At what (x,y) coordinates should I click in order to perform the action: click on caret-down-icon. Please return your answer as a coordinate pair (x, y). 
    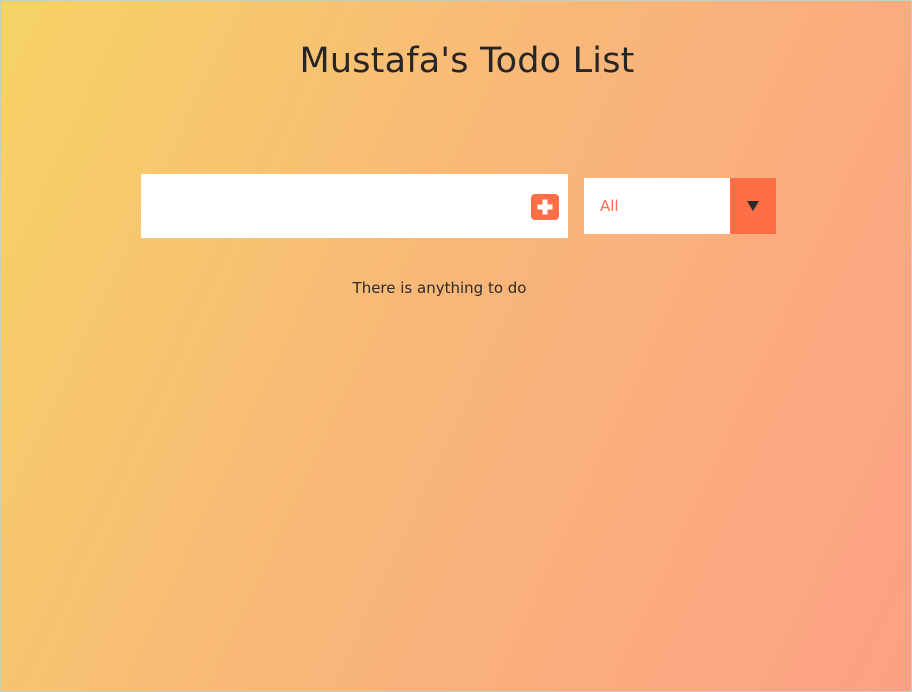
    Looking at the image, I should click on (753, 206).